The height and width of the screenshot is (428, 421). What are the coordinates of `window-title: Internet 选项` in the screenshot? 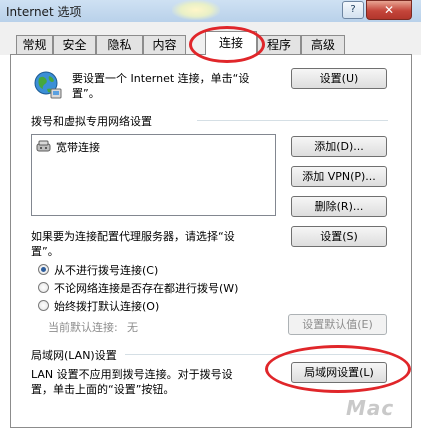 It's located at (44, 12).